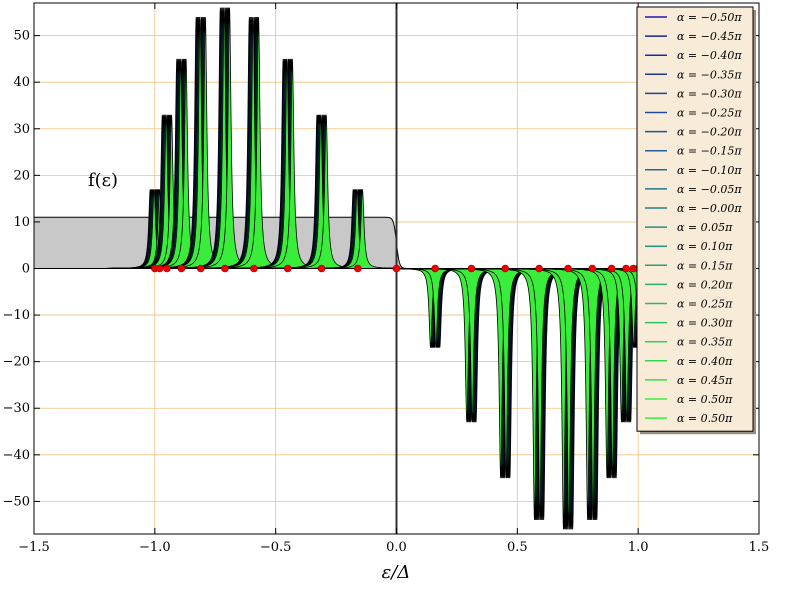  I want to click on x-tick-label: −1.5, so click(34, 547).